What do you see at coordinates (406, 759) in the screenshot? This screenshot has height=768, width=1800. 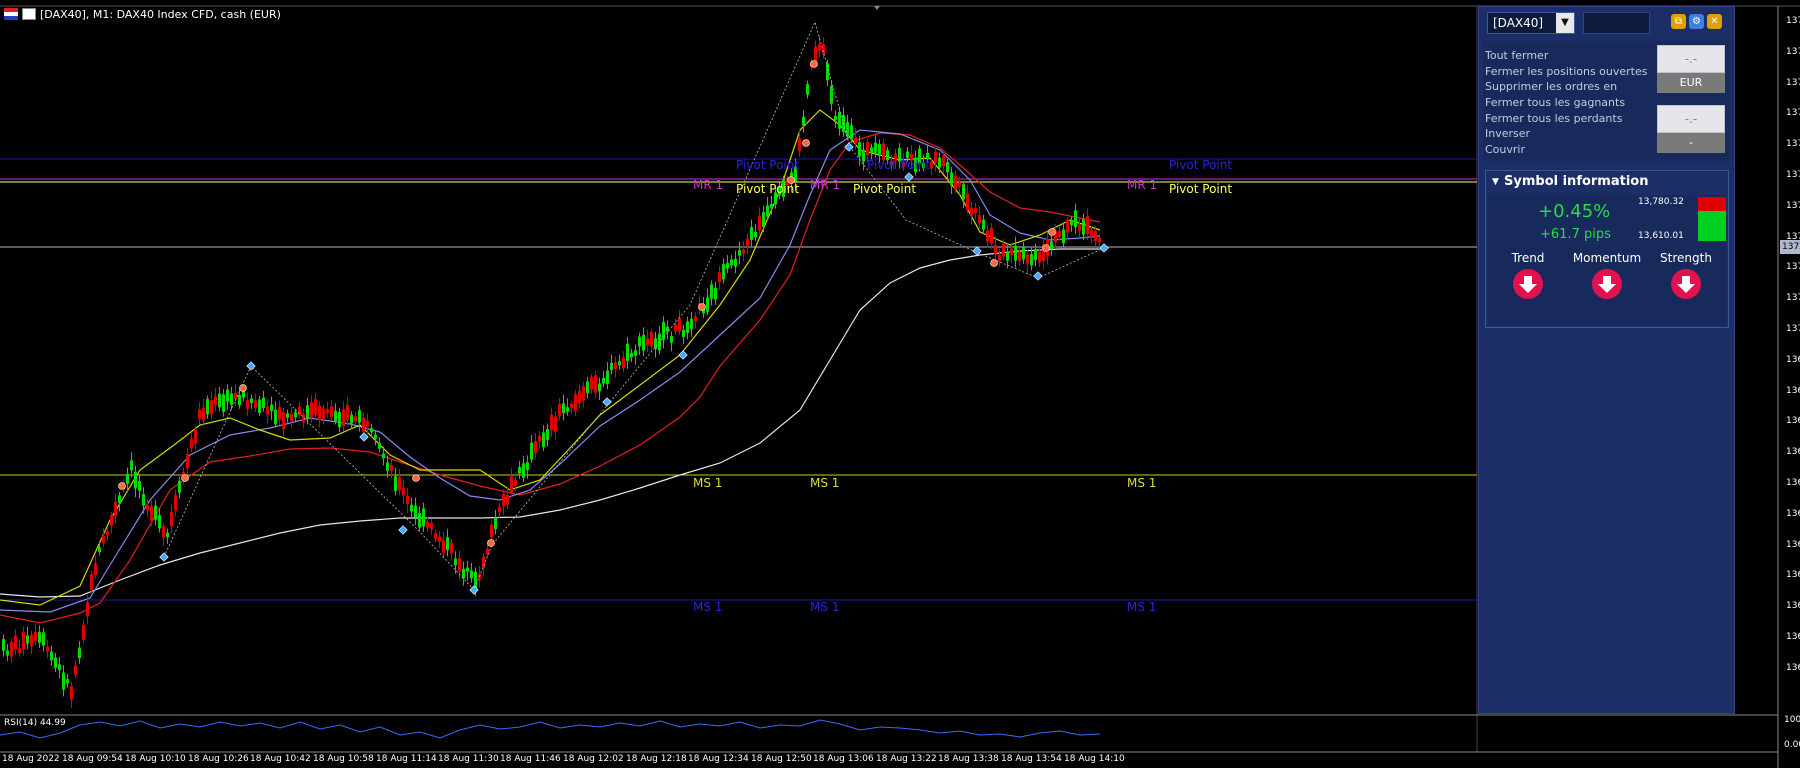 I see `time-axis-label: 18 Aug 11:14` at bounding box center [406, 759].